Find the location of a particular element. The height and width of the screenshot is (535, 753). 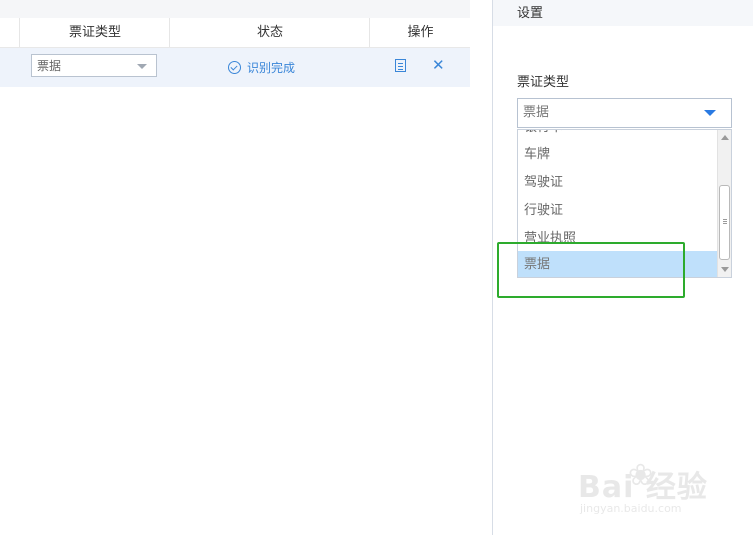

column-header-actions: 操作 is located at coordinates (420, 32).